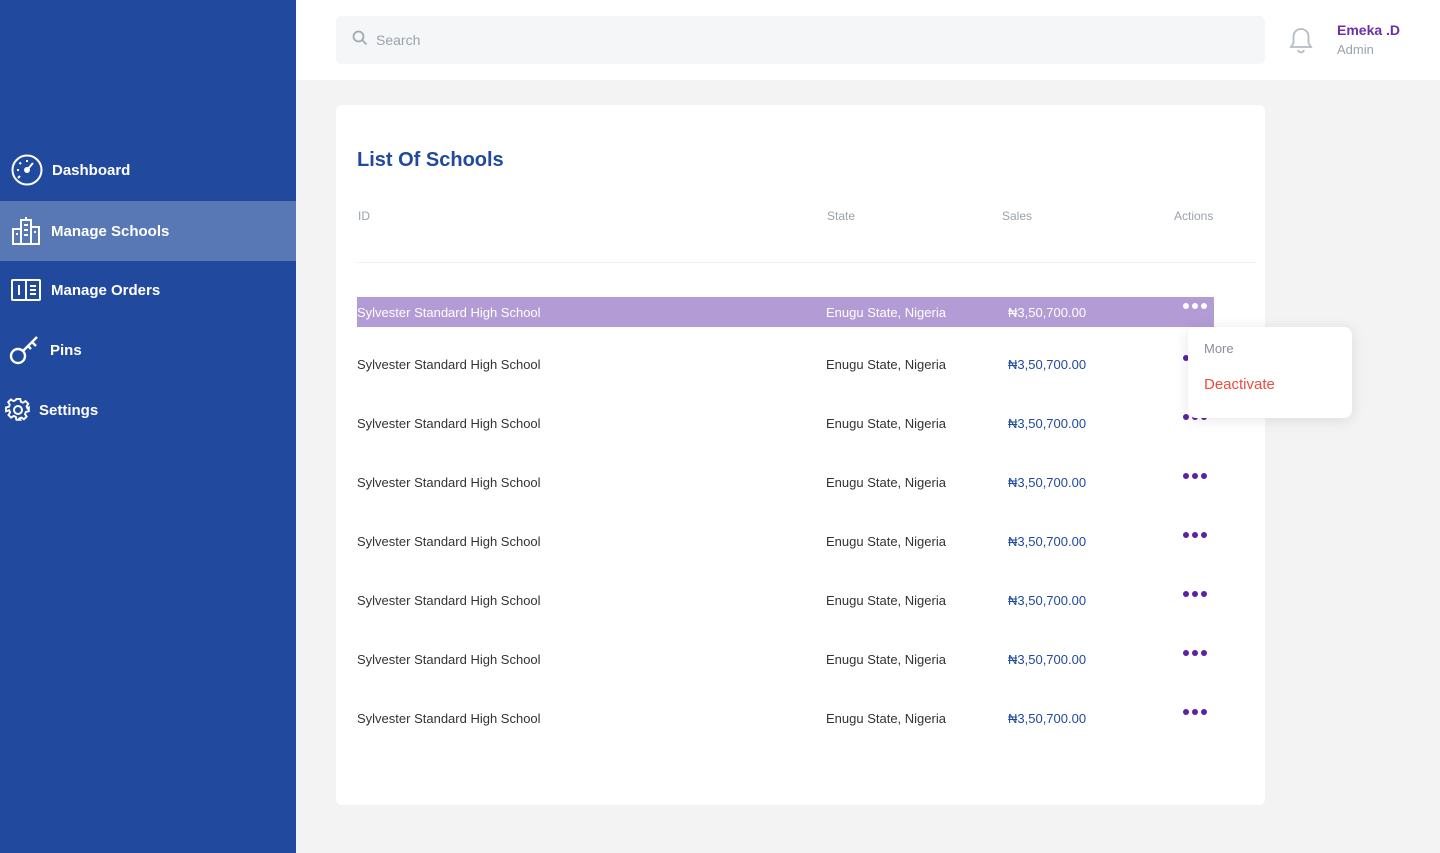 The height and width of the screenshot is (853, 1440). Describe the element at coordinates (1219, 348) in the screenshot. I see `dropdown-title: More` at that location.